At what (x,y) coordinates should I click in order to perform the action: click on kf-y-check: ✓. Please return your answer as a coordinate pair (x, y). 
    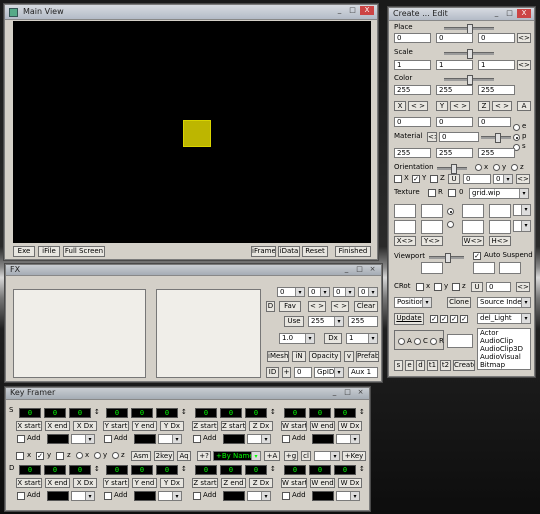
    Looking at the image, I should click on (40, 456).